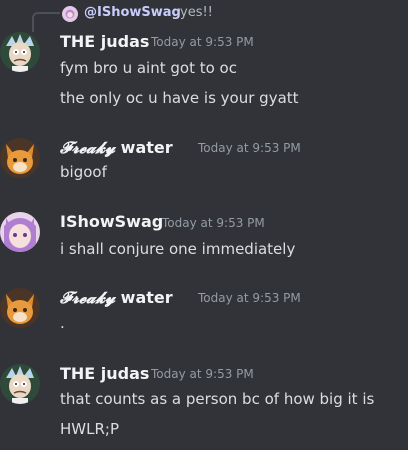 Image resolution: width=408 pixels, height=450 pixels. Describe the element at coordinates (179, 98) in the screenshot. I see `message-text: the only oc u have is your gyatt` at that location.